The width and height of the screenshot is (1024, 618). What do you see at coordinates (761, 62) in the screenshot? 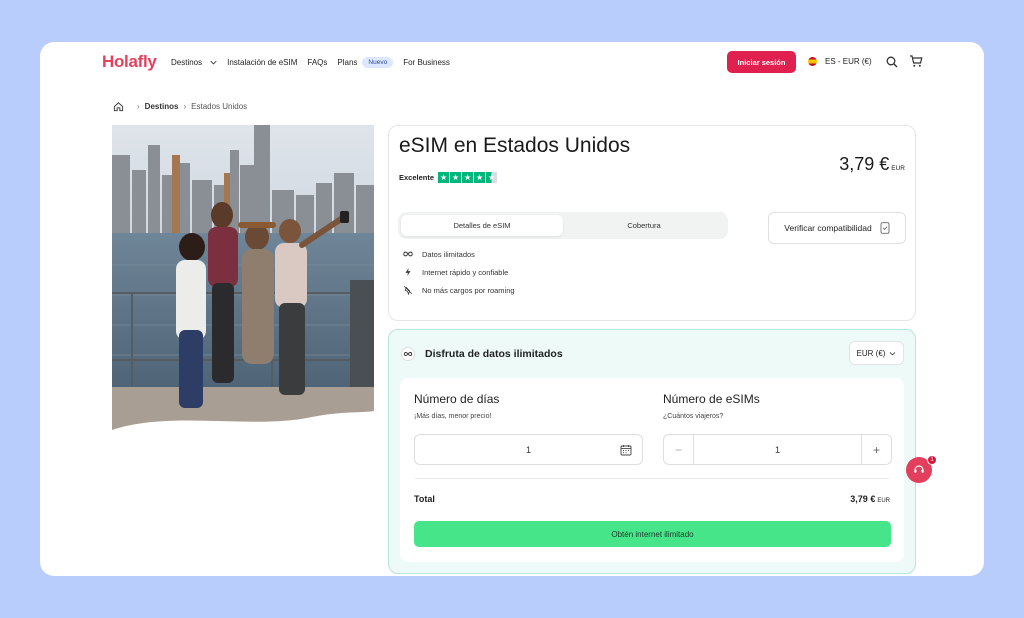
I see `login-button: Iniciar sesión` at bounding box center [761, 62].